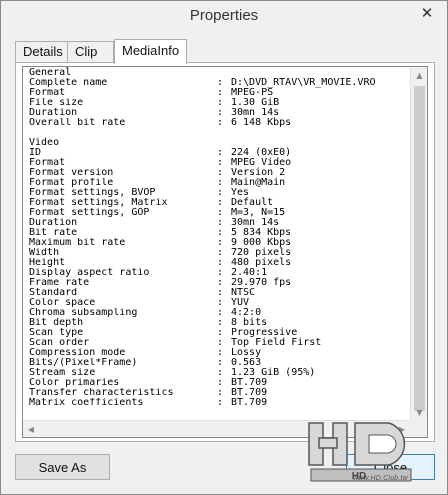  I want to click on info-key: Overall bit rate, so click(77, 123).